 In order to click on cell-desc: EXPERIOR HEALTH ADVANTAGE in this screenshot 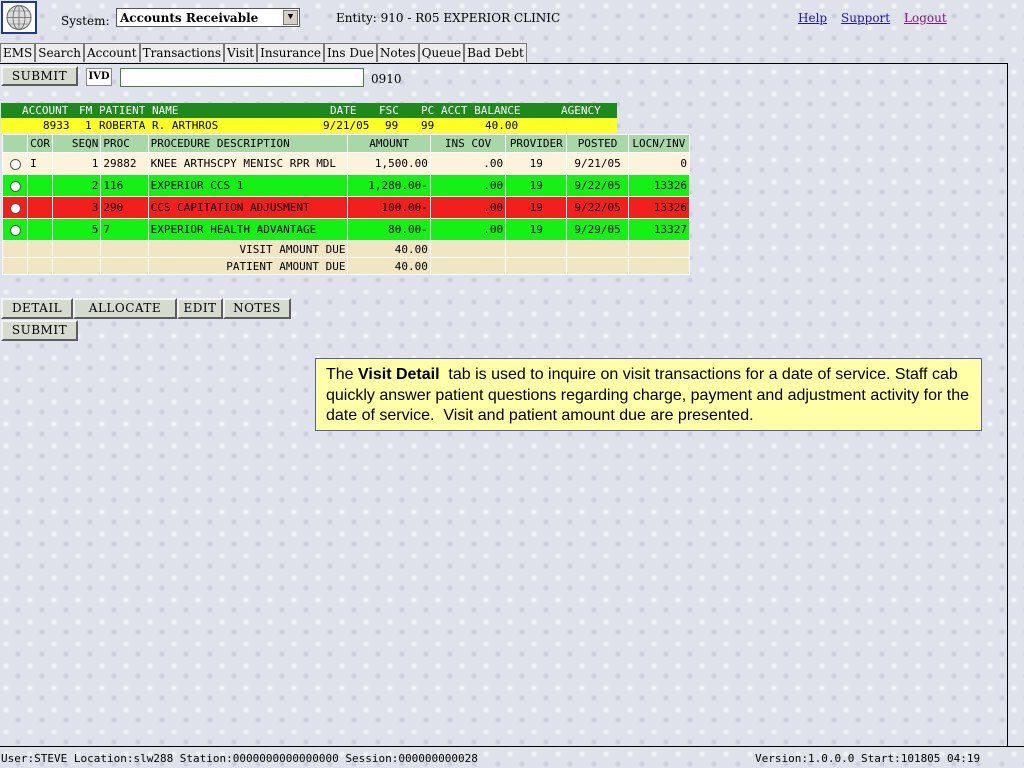, I will do `click(248, 229)`.